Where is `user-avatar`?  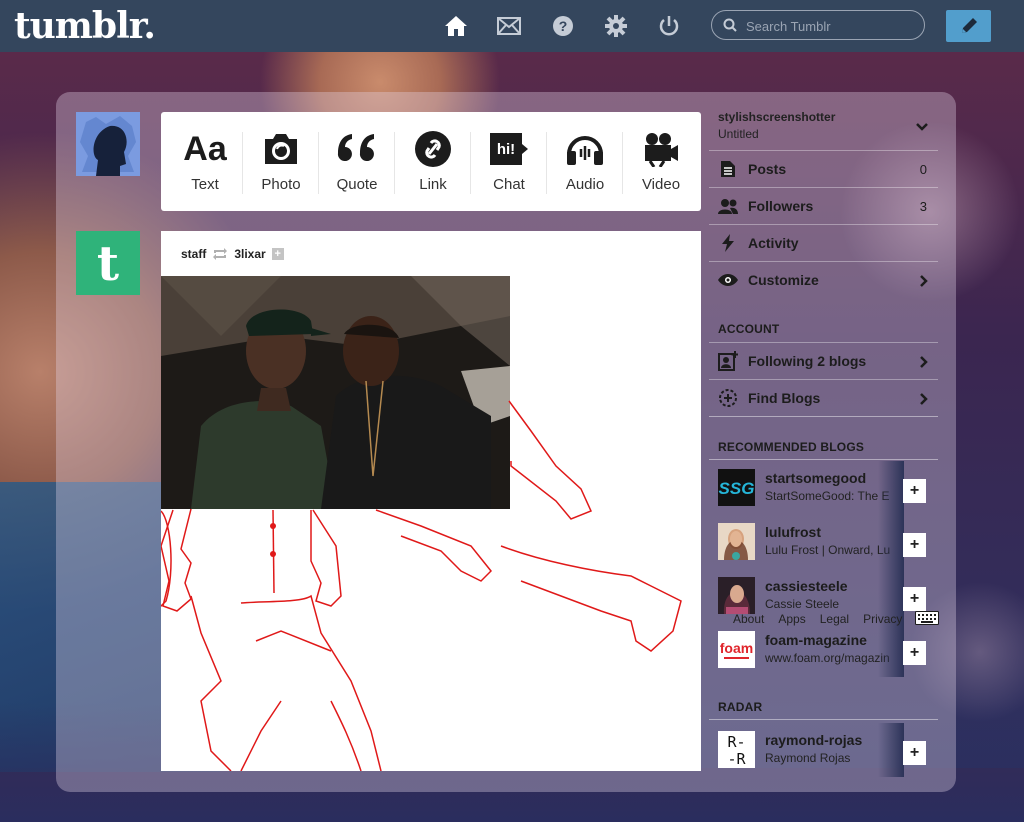 user-avatar is located at coordinates (108, 144).